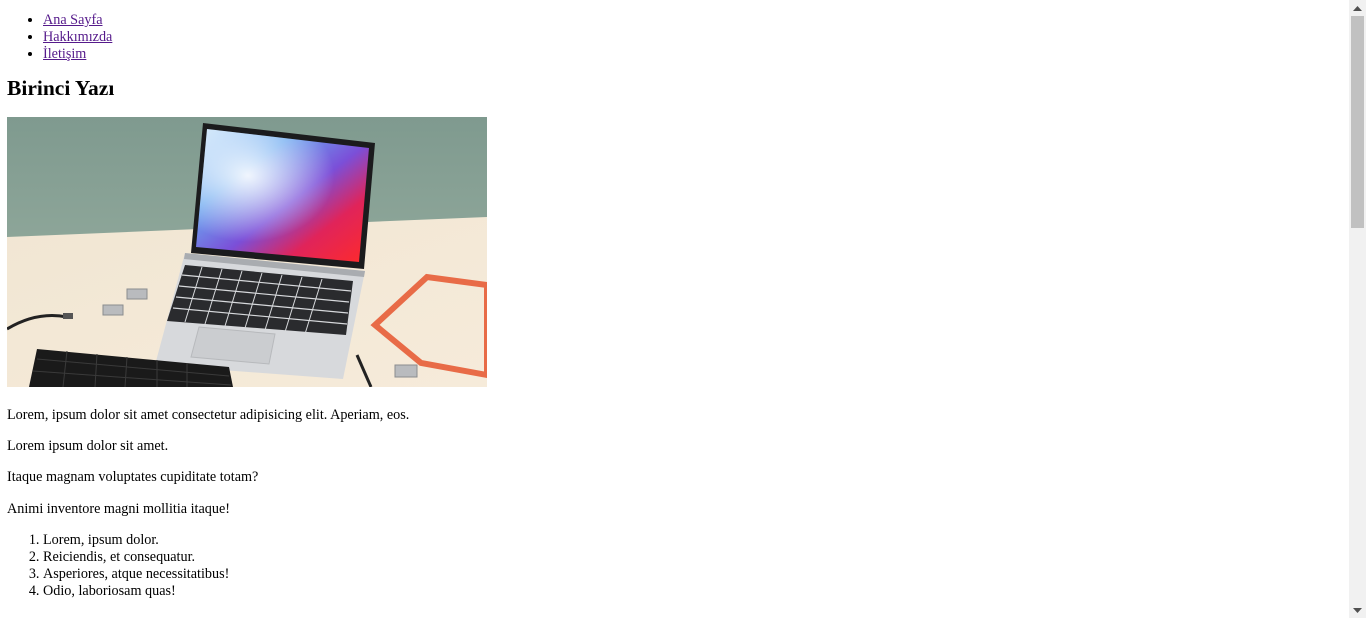 Image resolution: width=1366 pixels, height=618 pixels. What do you see at coordinates (73, 20) in the screenshot?
I see `nav-link-home: Ana Sayfa` at bounding box center [73, 20].